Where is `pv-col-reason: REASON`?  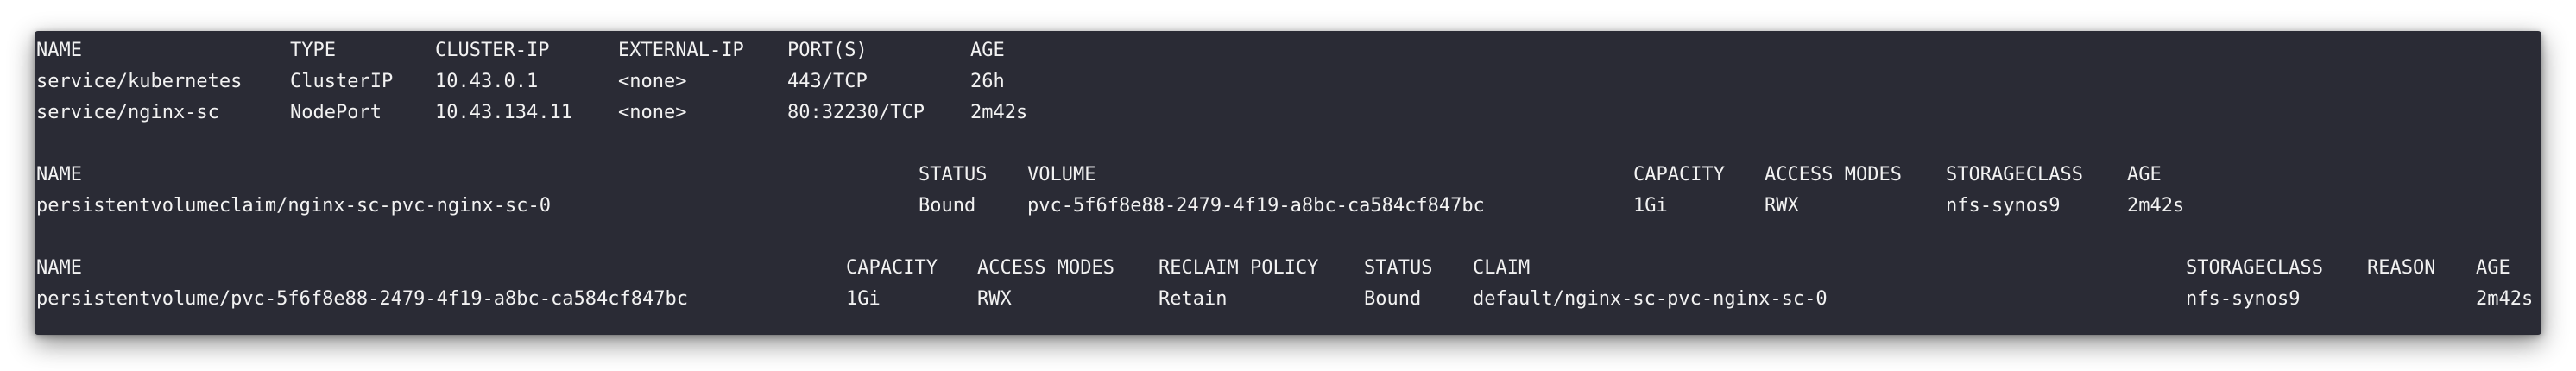 pv-col-reason: REASON is located at coordinates (2401, 268).